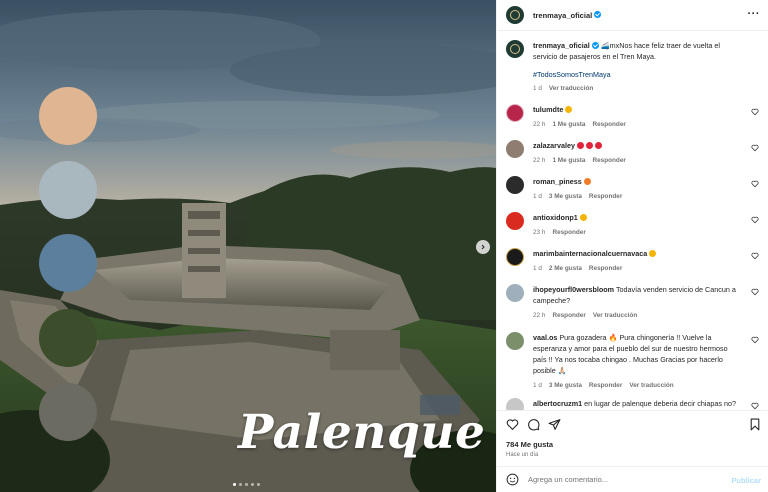  I want to click on comment-username: ihopeyourfl0wersbloom, so click(573, 289).